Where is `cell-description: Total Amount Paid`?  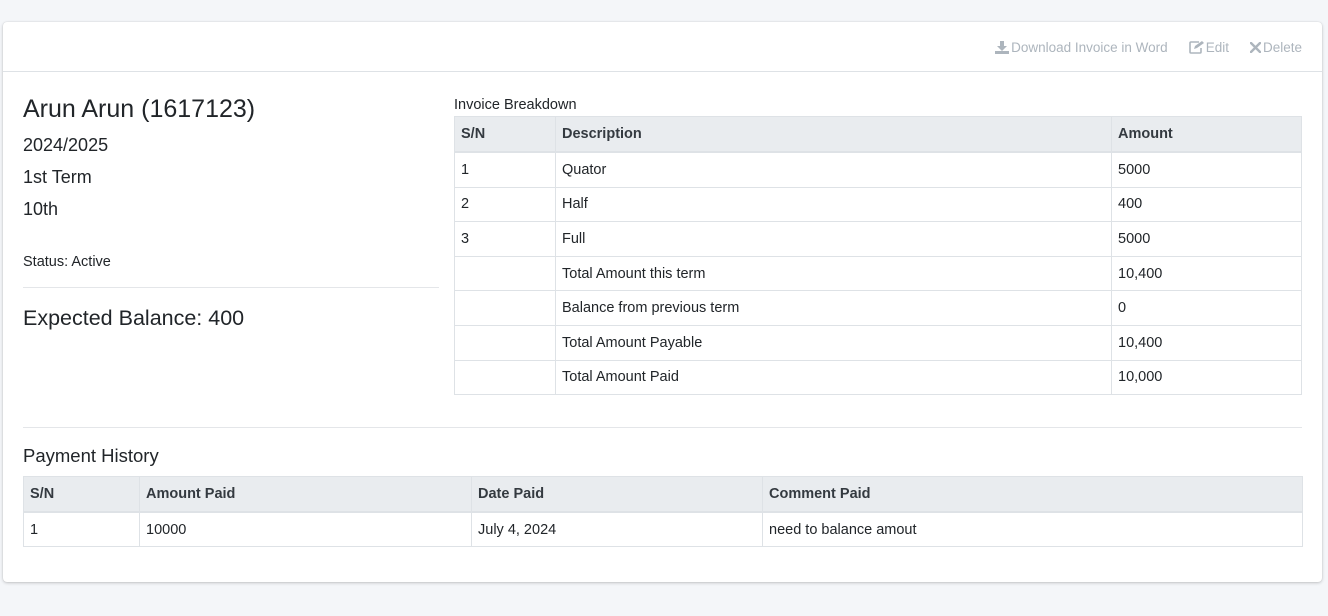 cell-description: Total Amount Paid is located at coordinates (833, 377).